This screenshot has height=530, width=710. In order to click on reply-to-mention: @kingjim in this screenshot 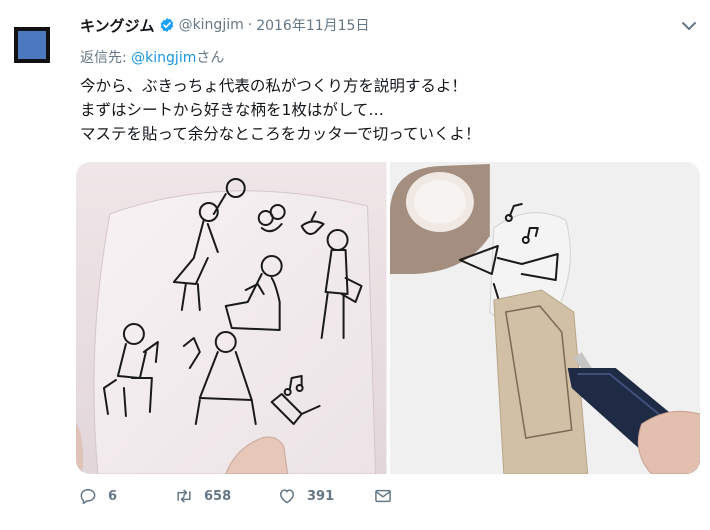, I will do `click(163, 58)`.